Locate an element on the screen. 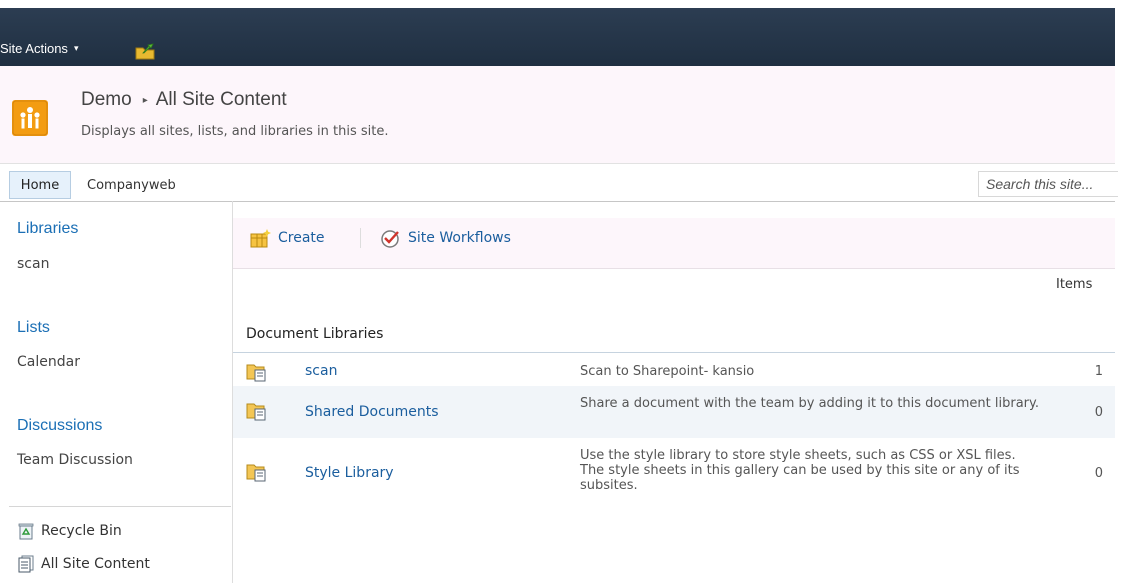 Image resolution: width=1123 pixels, height=583 pixels. recycle-bin-icon is located at coordinates (26, 531).